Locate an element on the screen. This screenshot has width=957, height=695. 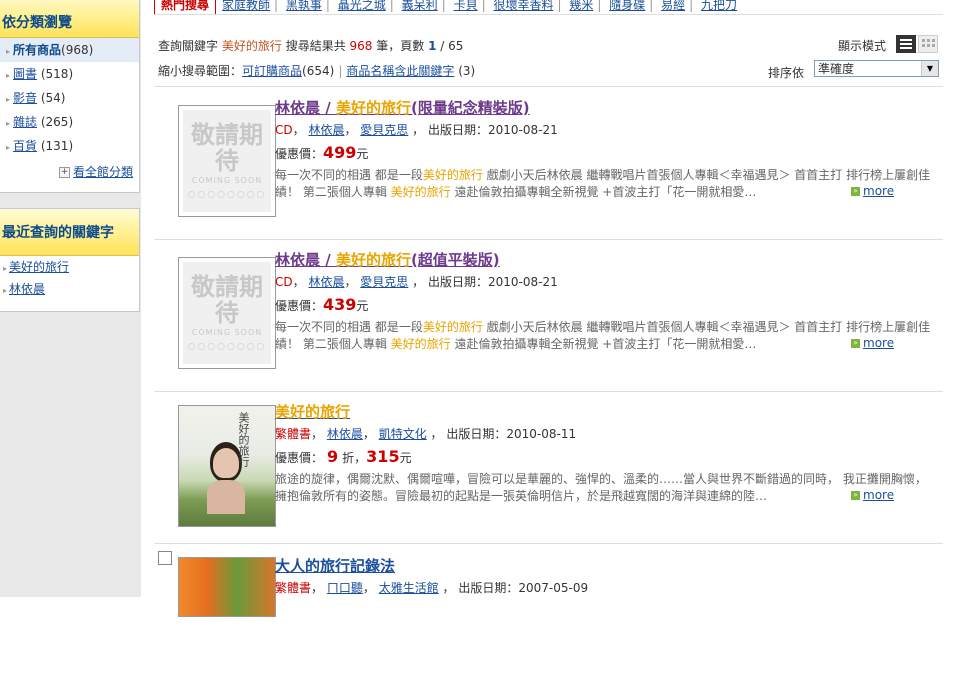
product-cover-image is located at coordinates (227, 587).